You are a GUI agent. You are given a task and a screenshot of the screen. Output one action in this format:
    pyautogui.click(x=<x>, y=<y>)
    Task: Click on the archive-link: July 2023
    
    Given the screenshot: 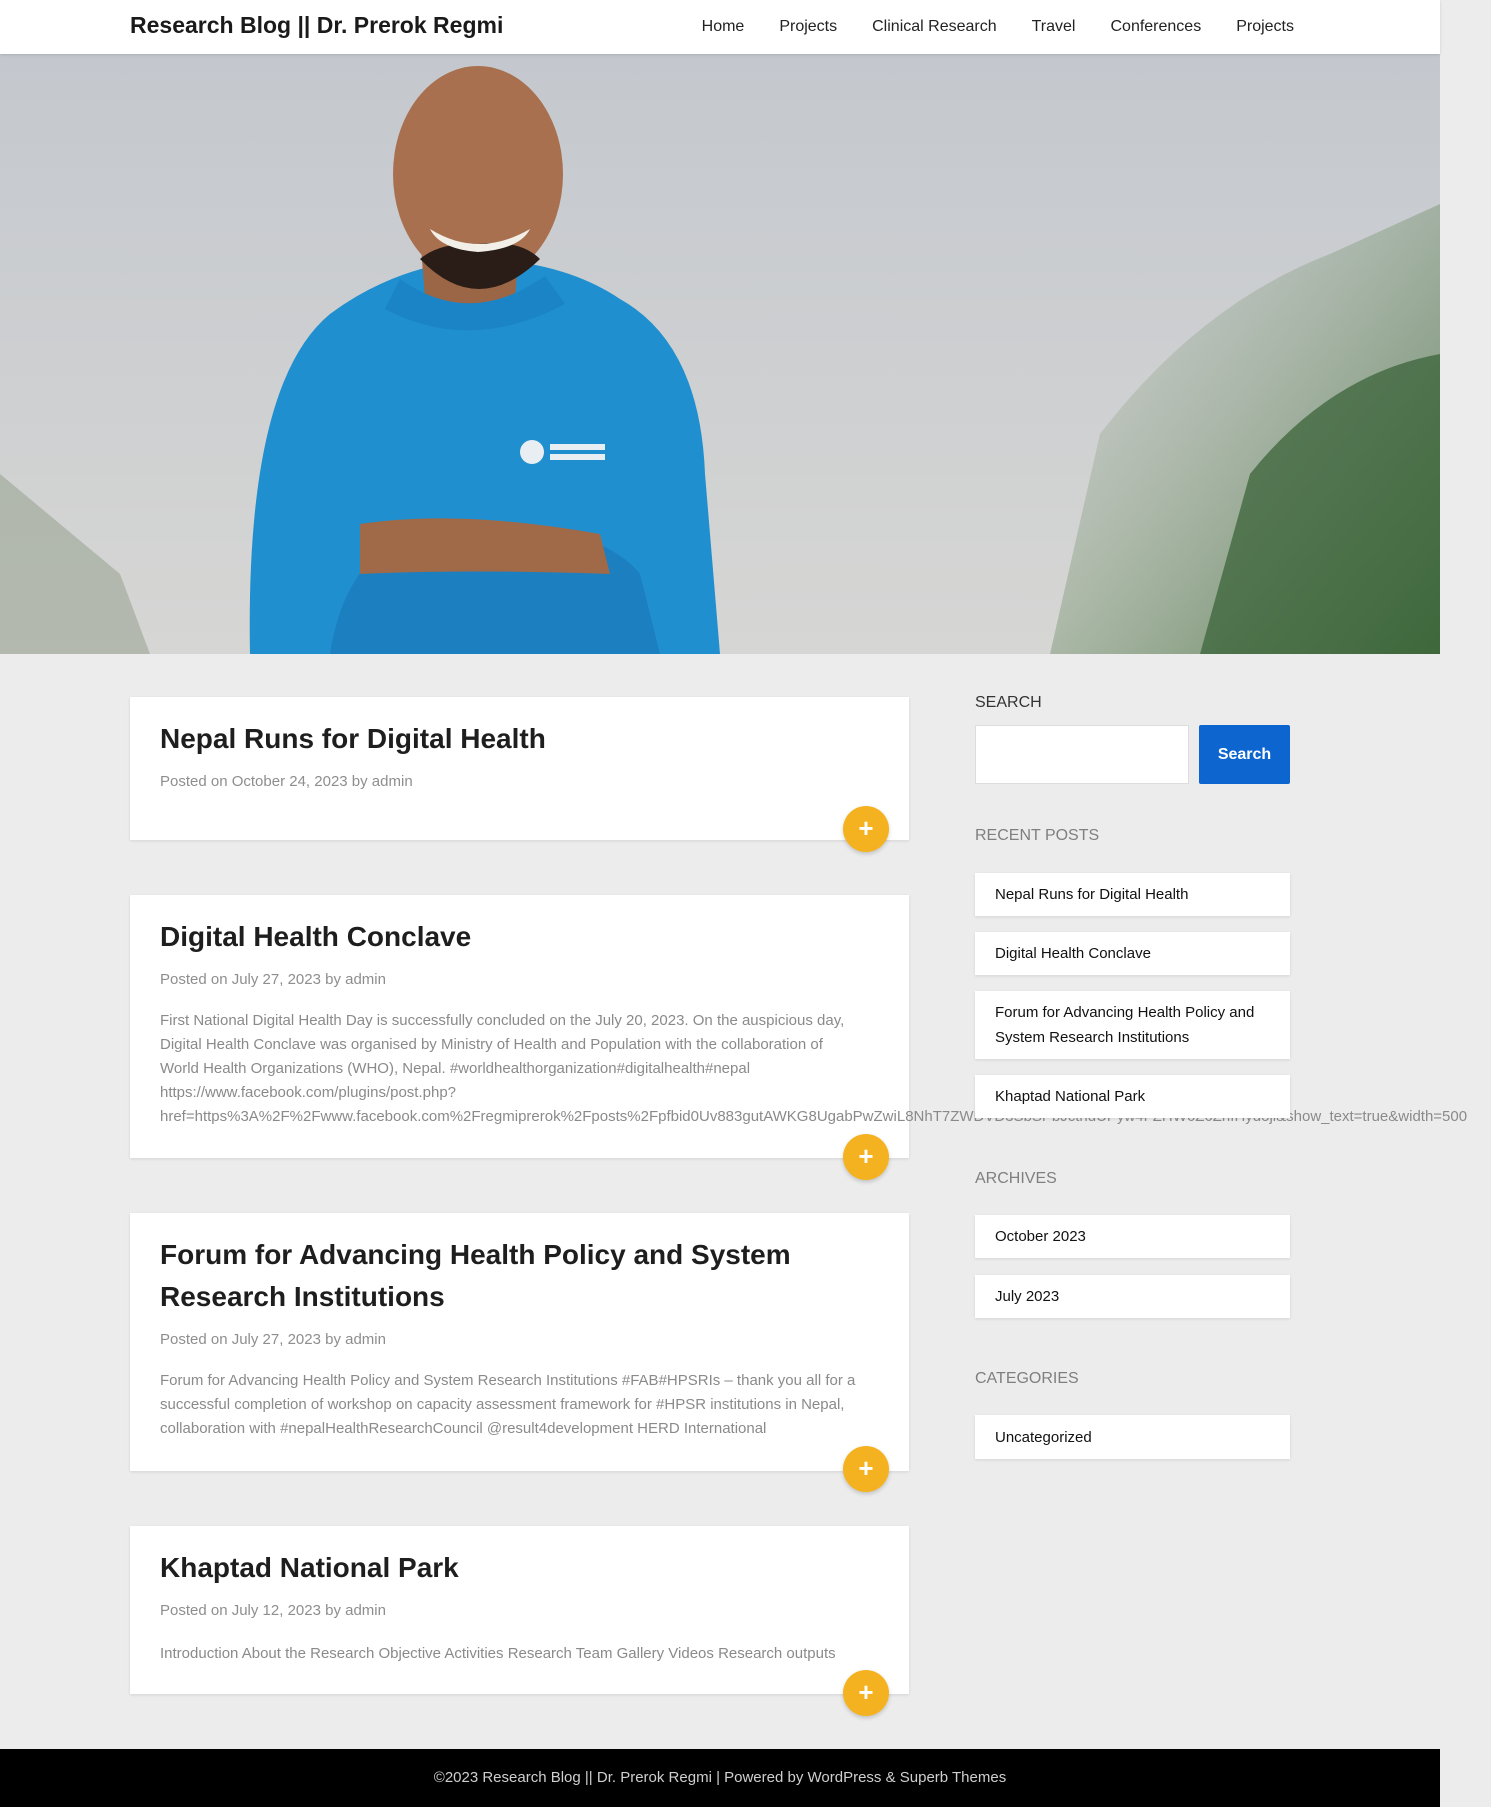 What is the action you would take?
    pyautogui.click(x=1132, y=1296)
    